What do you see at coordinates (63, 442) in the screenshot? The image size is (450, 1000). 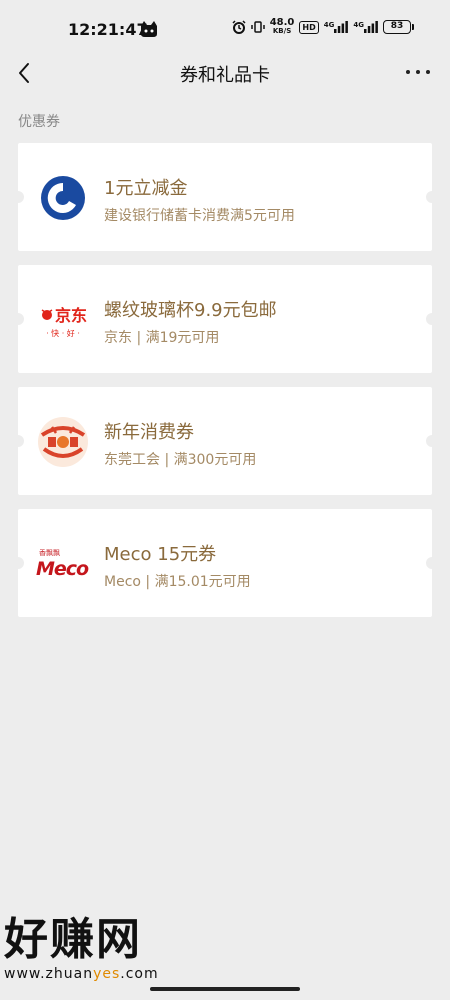 I see `dongguan-union-seal-icon` at bounding box center [63, 442].